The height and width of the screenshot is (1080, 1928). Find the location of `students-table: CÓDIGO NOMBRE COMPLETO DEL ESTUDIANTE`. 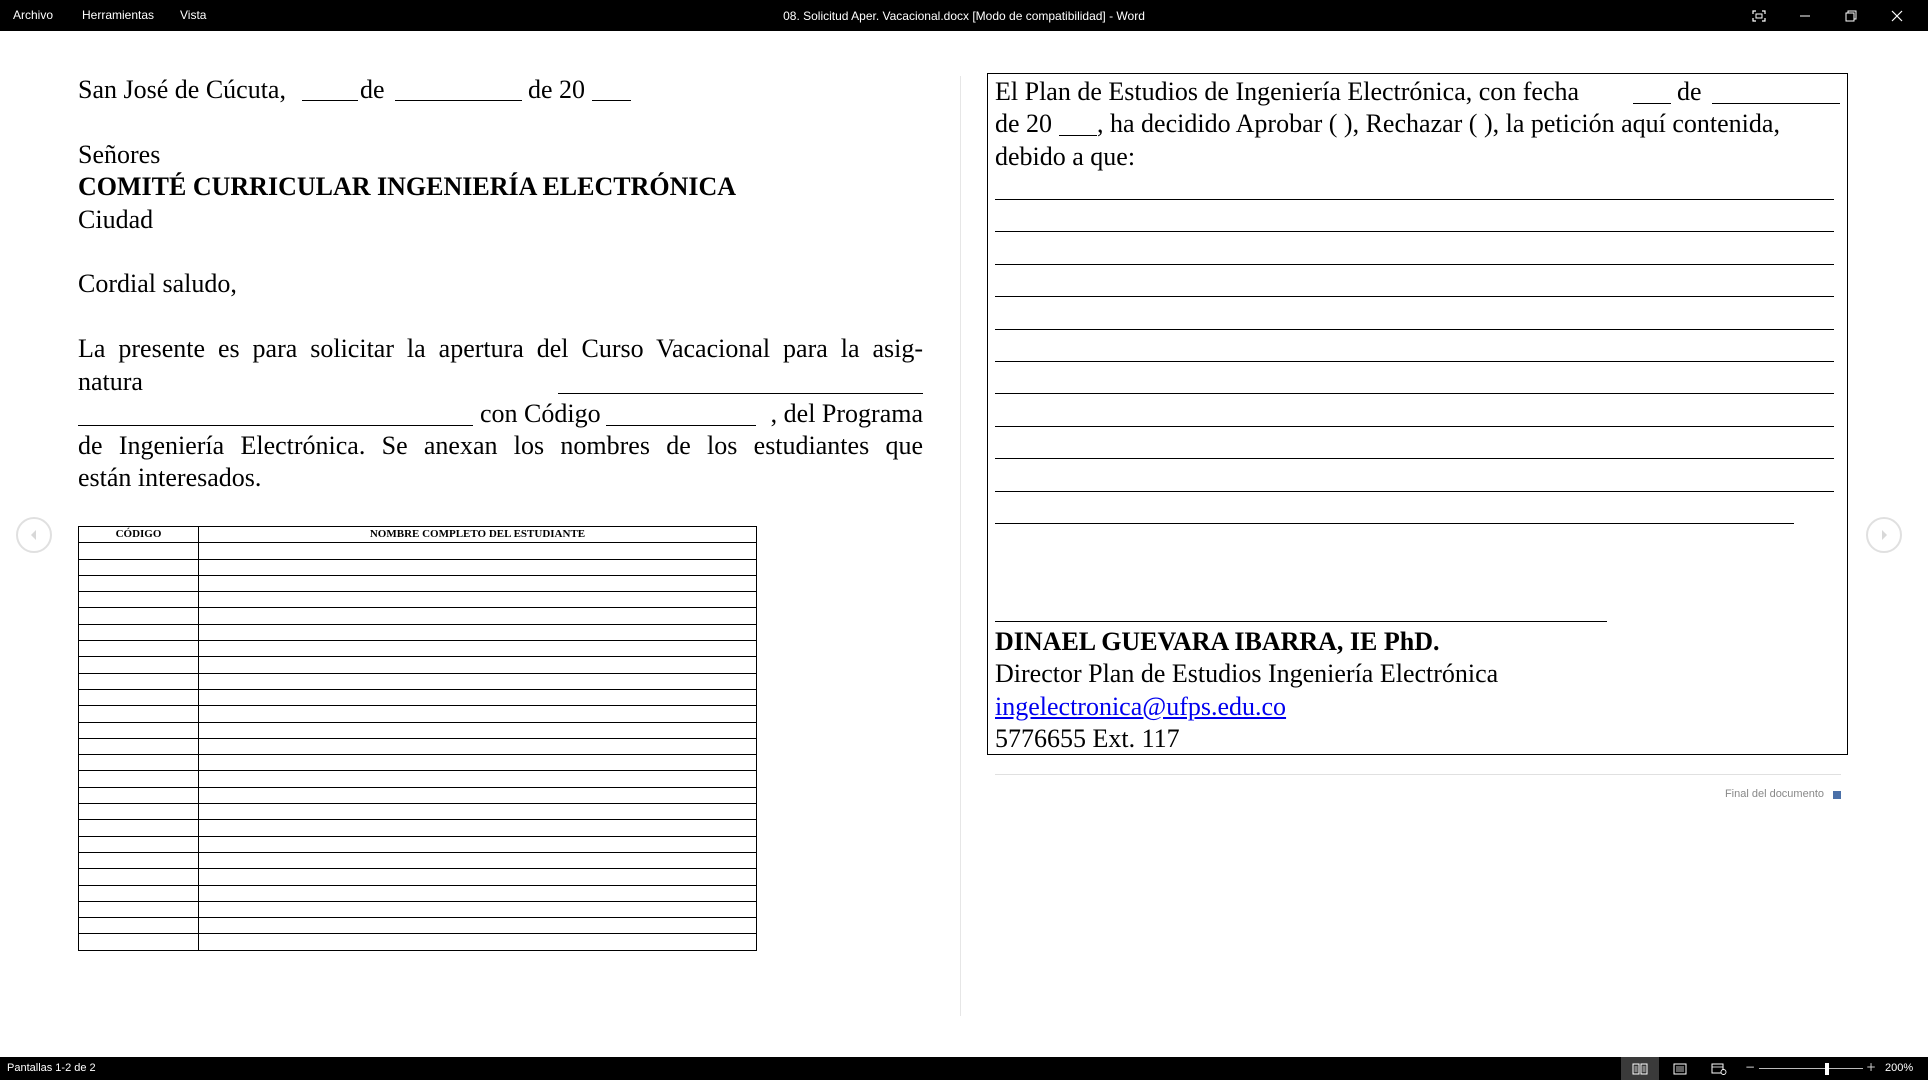

students-table: CÓDIGO NOMBRE COMPLETO DEL ESTUDIANTE is located at coordinates (417, 738).